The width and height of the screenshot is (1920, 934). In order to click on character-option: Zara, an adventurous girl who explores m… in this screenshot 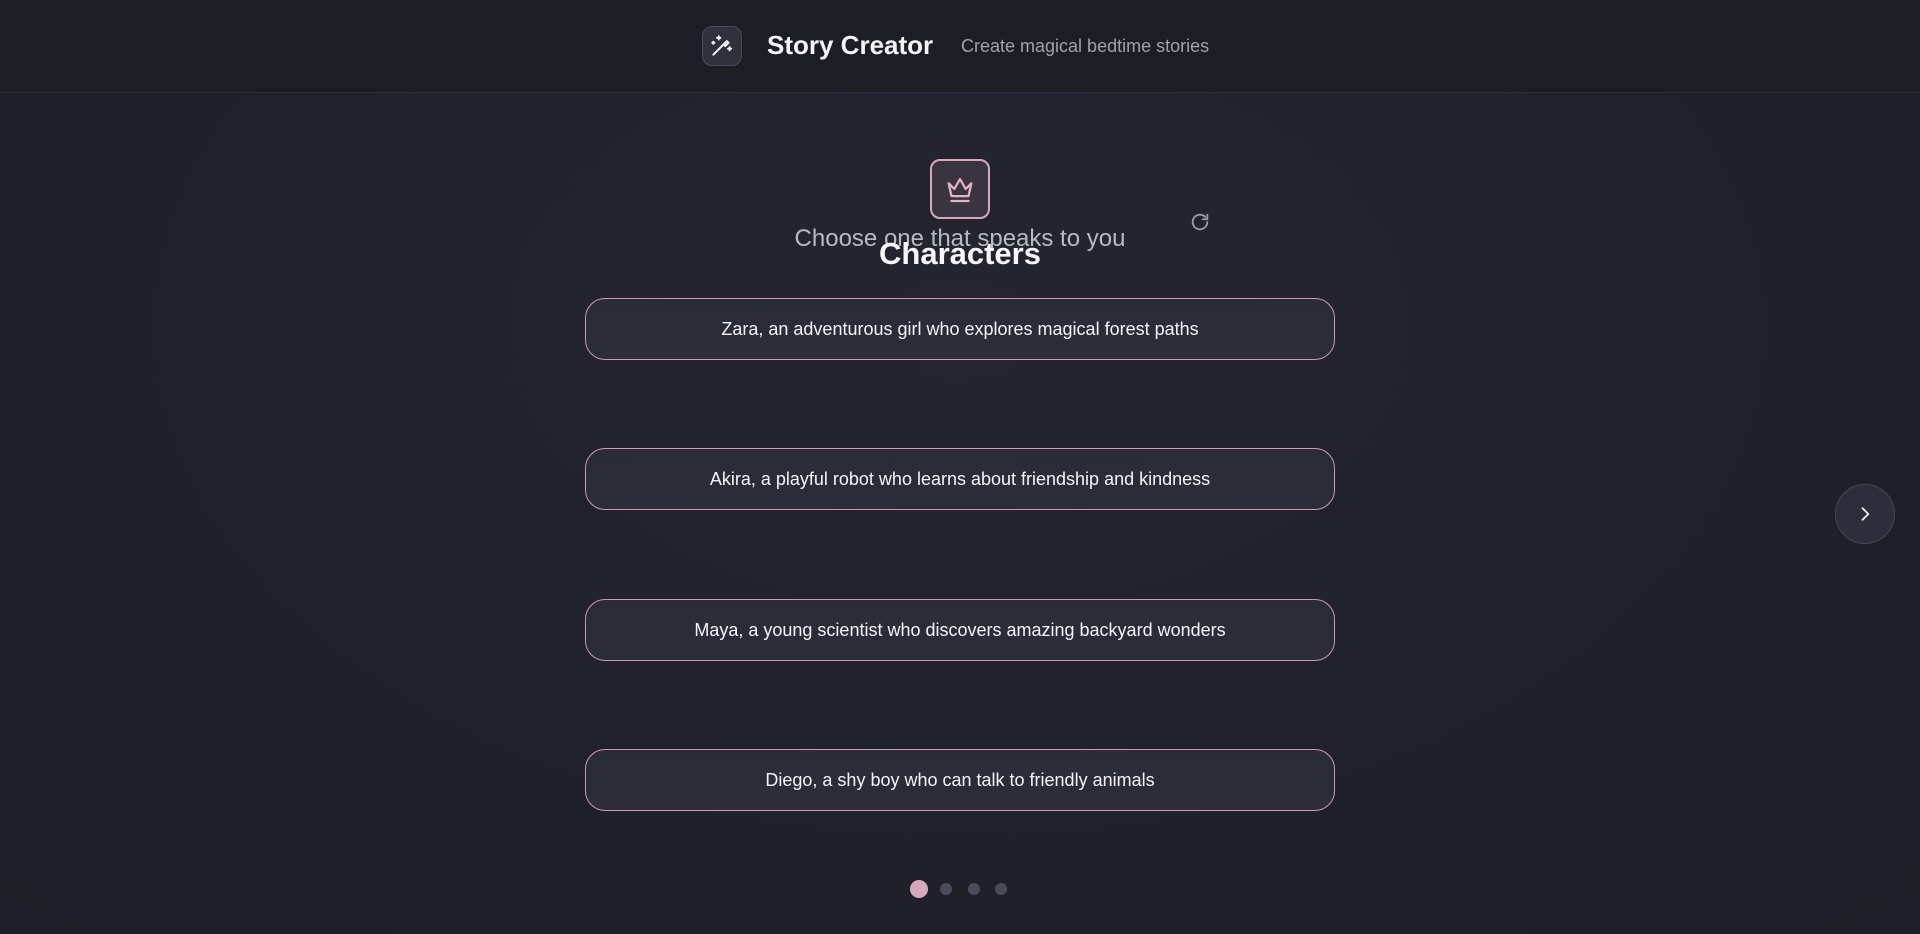, I will do `click(960, 329)`.